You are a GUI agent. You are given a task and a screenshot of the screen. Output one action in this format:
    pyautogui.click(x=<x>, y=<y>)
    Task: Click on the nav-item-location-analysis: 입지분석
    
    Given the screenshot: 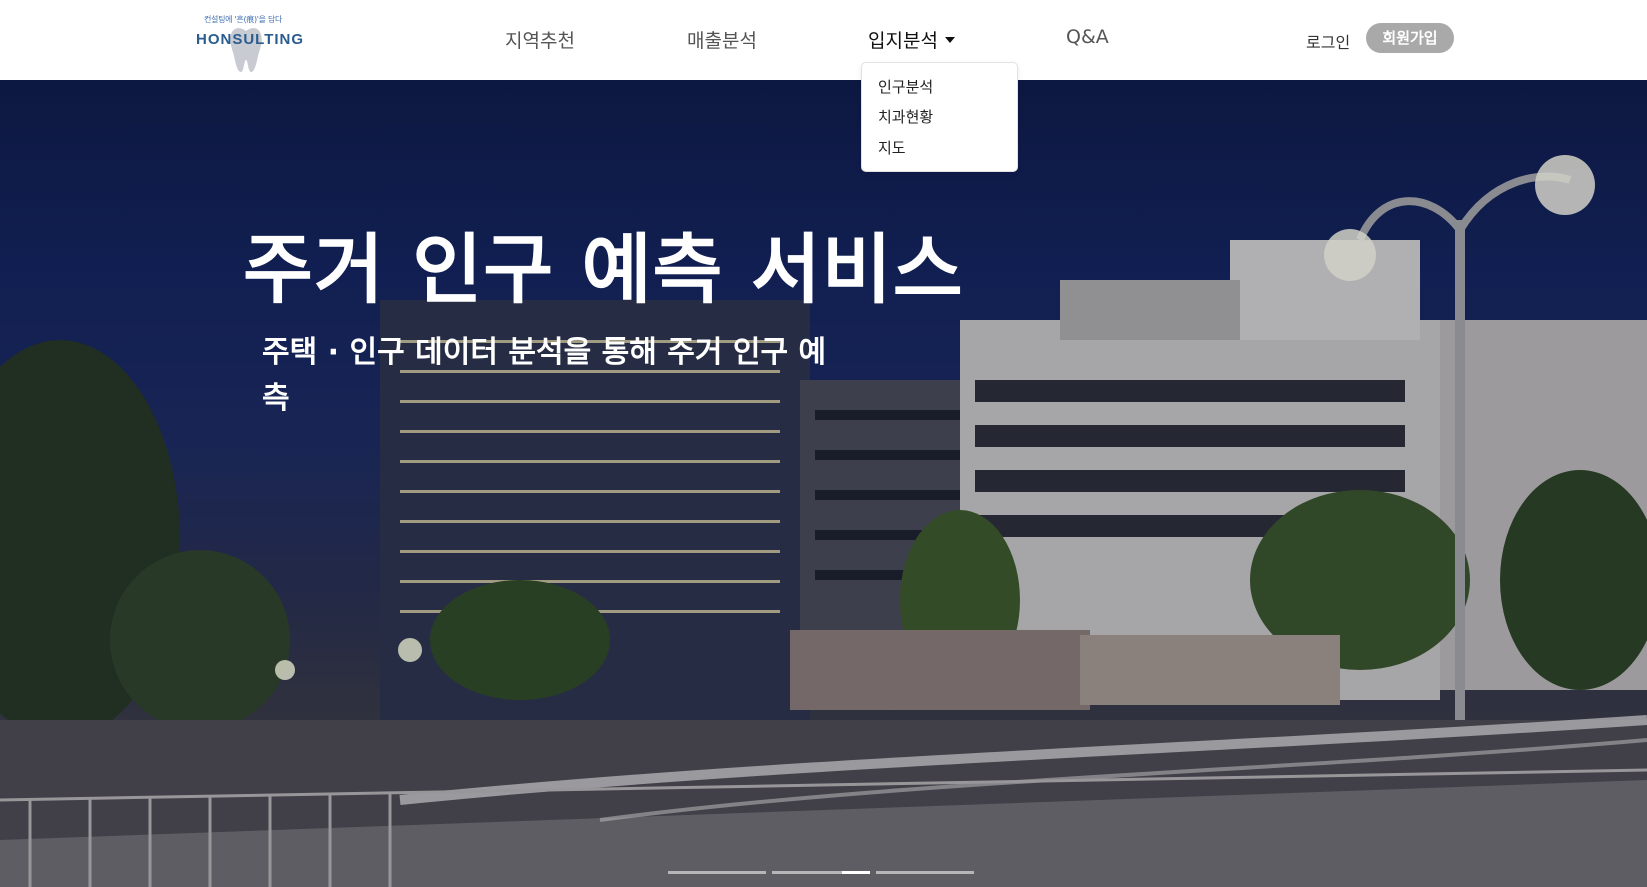 What is the action you would take?
    pyautogui.click(x=911, y=39)
    